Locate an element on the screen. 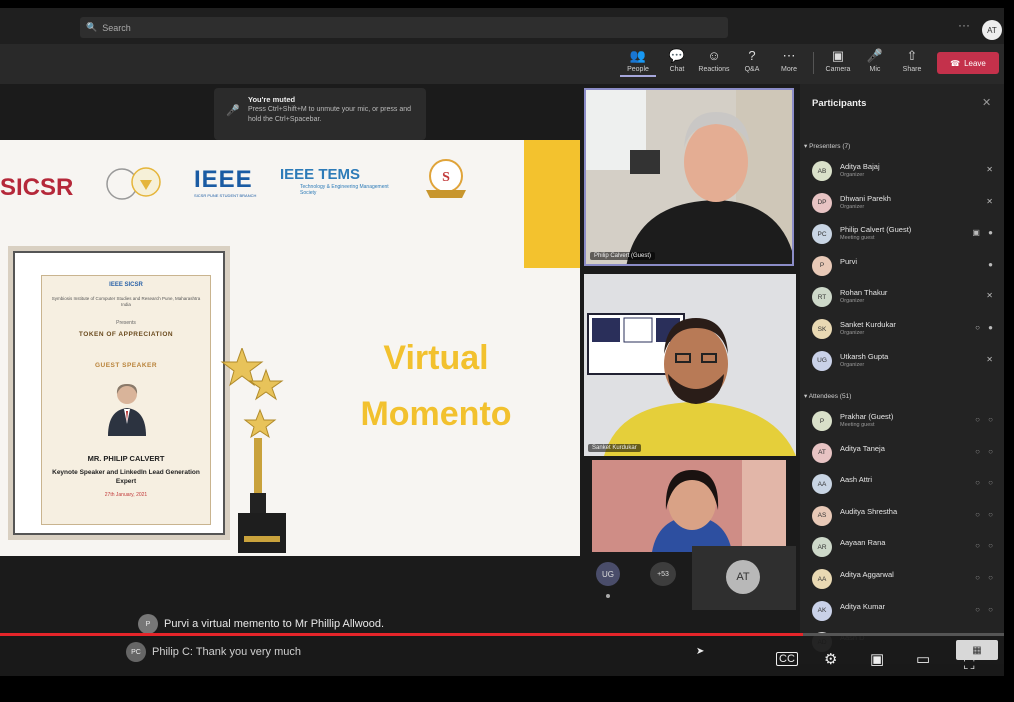 This screenshot has height=702, width=1014. speaker-photo is located at coordinates (127, 410).